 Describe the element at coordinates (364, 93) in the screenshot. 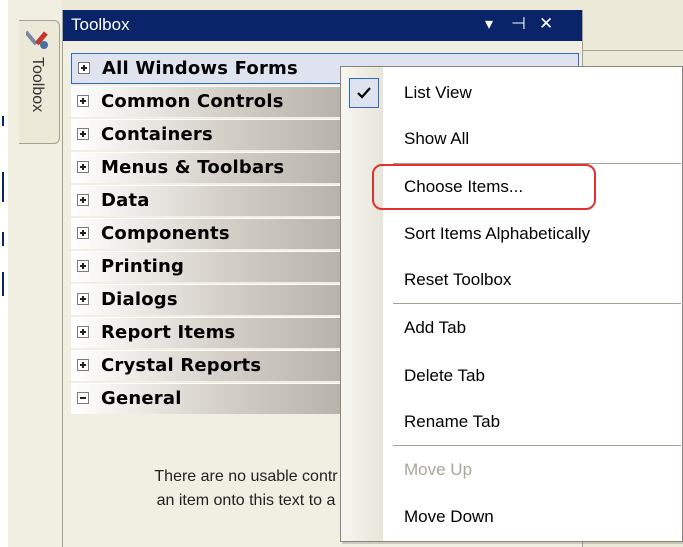

I see `checkmark-icon` at that location.